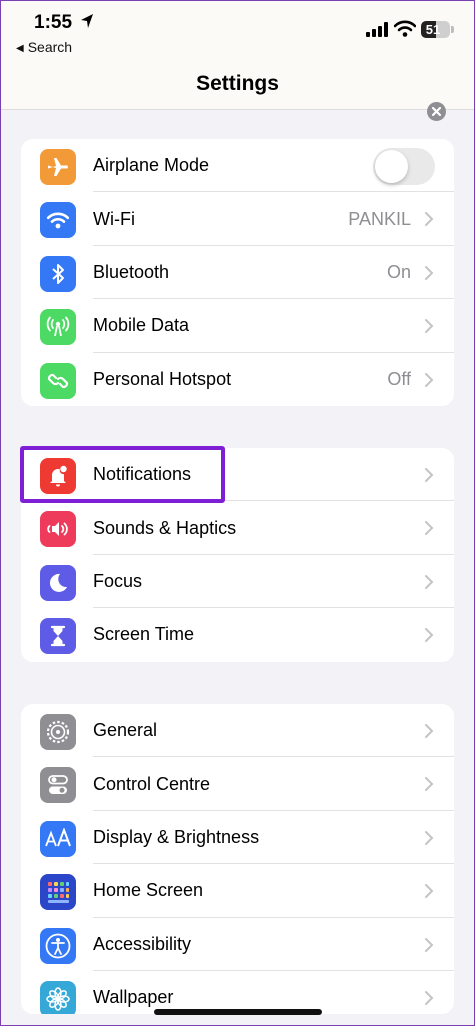 The image size is (475, 1026). What do you see at coordinates (237, 992) in the screenshot?
I see `settings-row-wallpaper: Wallpaper` at bounding box center [237, 992].